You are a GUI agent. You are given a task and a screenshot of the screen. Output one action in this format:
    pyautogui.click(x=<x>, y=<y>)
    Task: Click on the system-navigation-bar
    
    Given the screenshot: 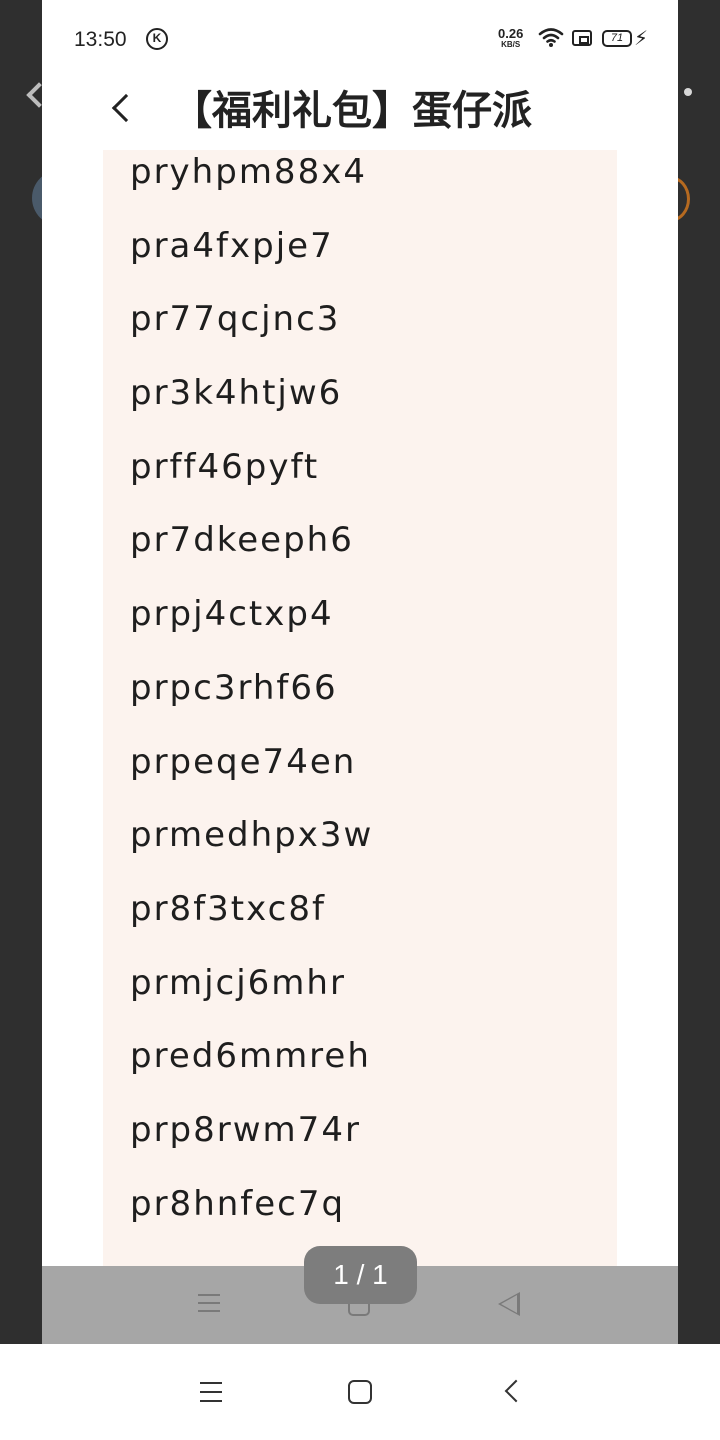 What is the action you would take?
    pyautogui.click(x=360, y=1392)
    